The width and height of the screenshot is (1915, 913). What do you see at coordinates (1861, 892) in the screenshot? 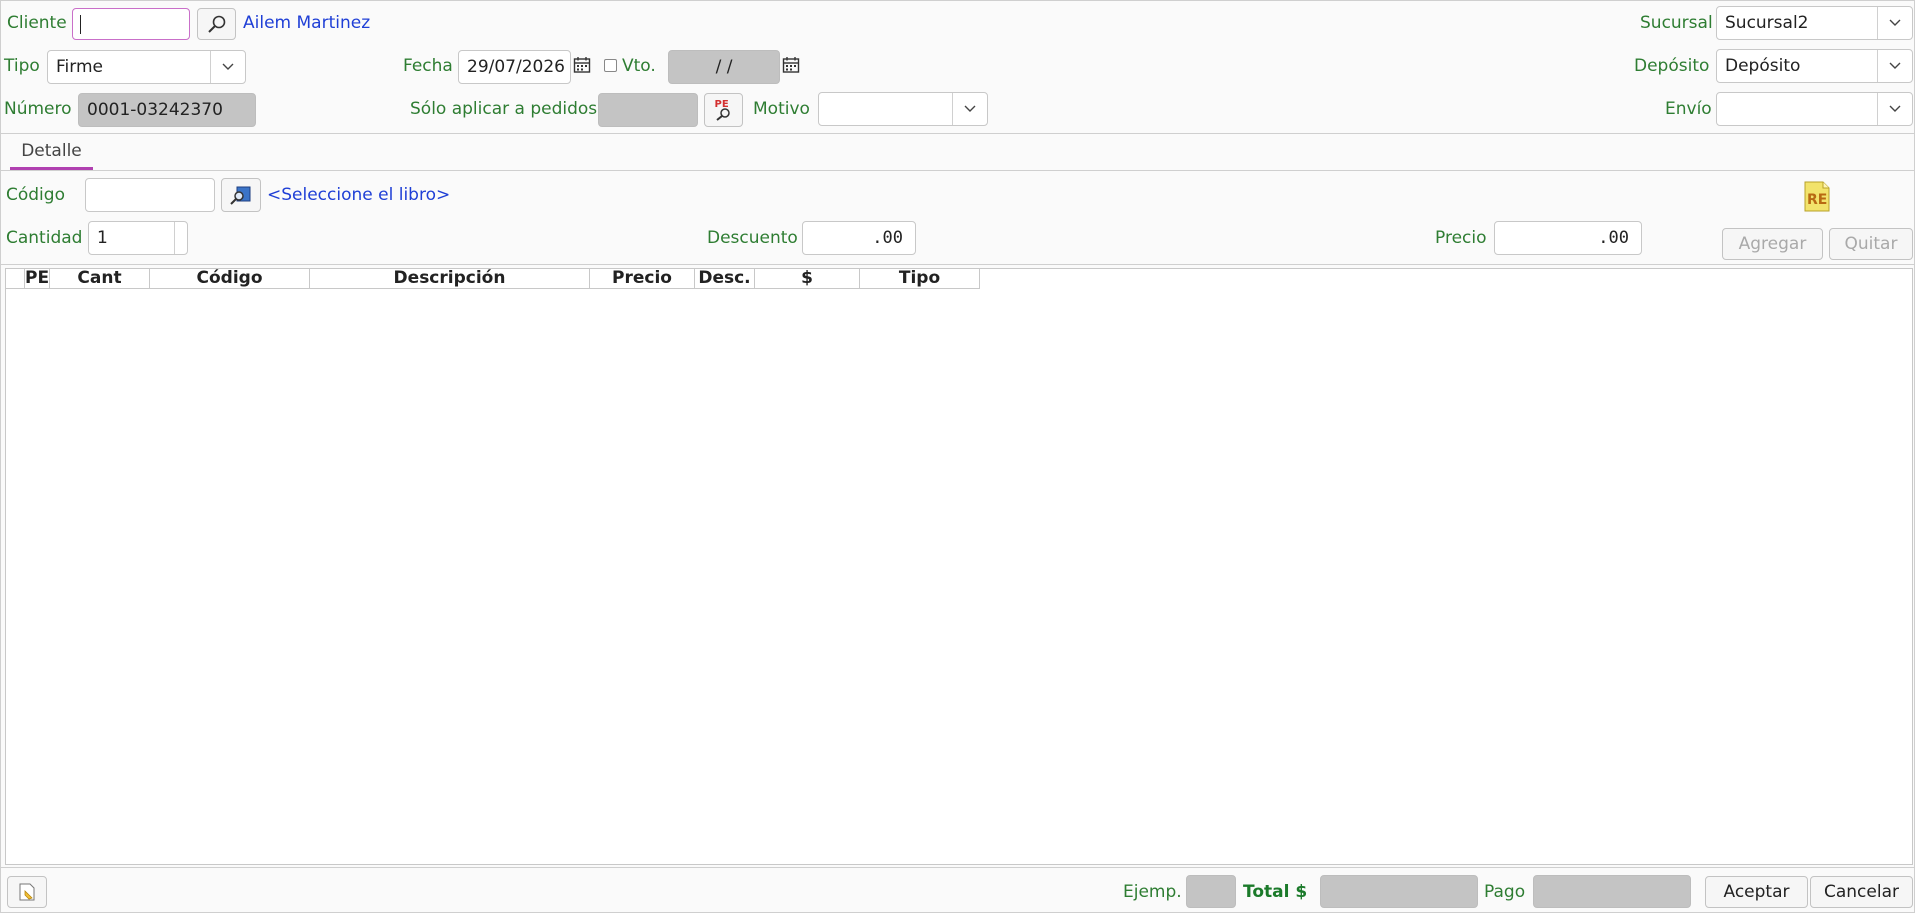
I see `cancelar-button: Cancelar` at bounding box center [1861, 892].